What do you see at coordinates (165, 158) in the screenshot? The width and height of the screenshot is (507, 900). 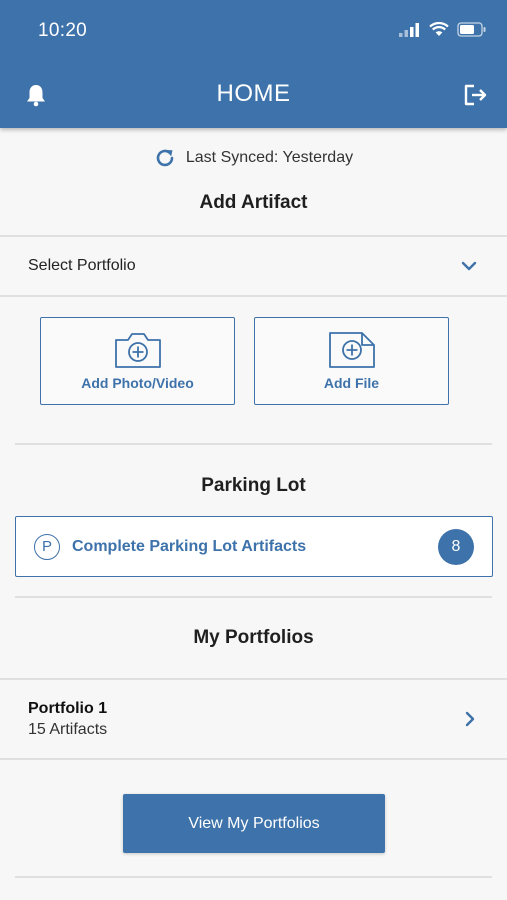 I see `refresh-icon` at bounding box center [165, 158].